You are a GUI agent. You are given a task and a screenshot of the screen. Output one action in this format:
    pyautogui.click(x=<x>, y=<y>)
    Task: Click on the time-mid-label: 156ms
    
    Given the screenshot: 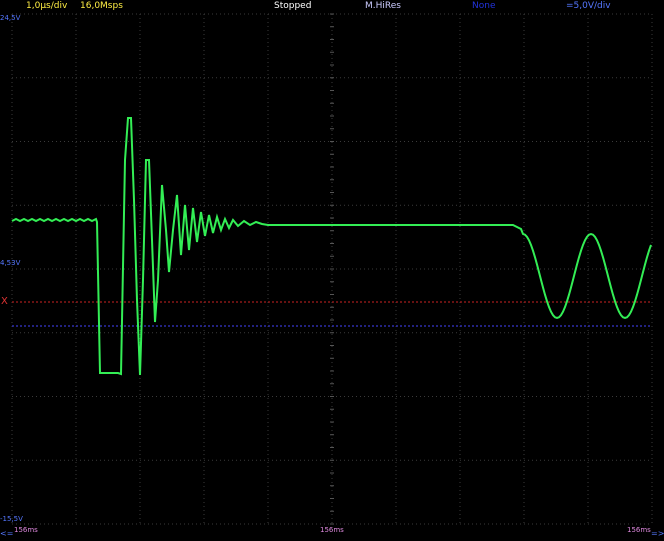 What is the action you would take?
    pyautogui.click(x=332, y=530)
    